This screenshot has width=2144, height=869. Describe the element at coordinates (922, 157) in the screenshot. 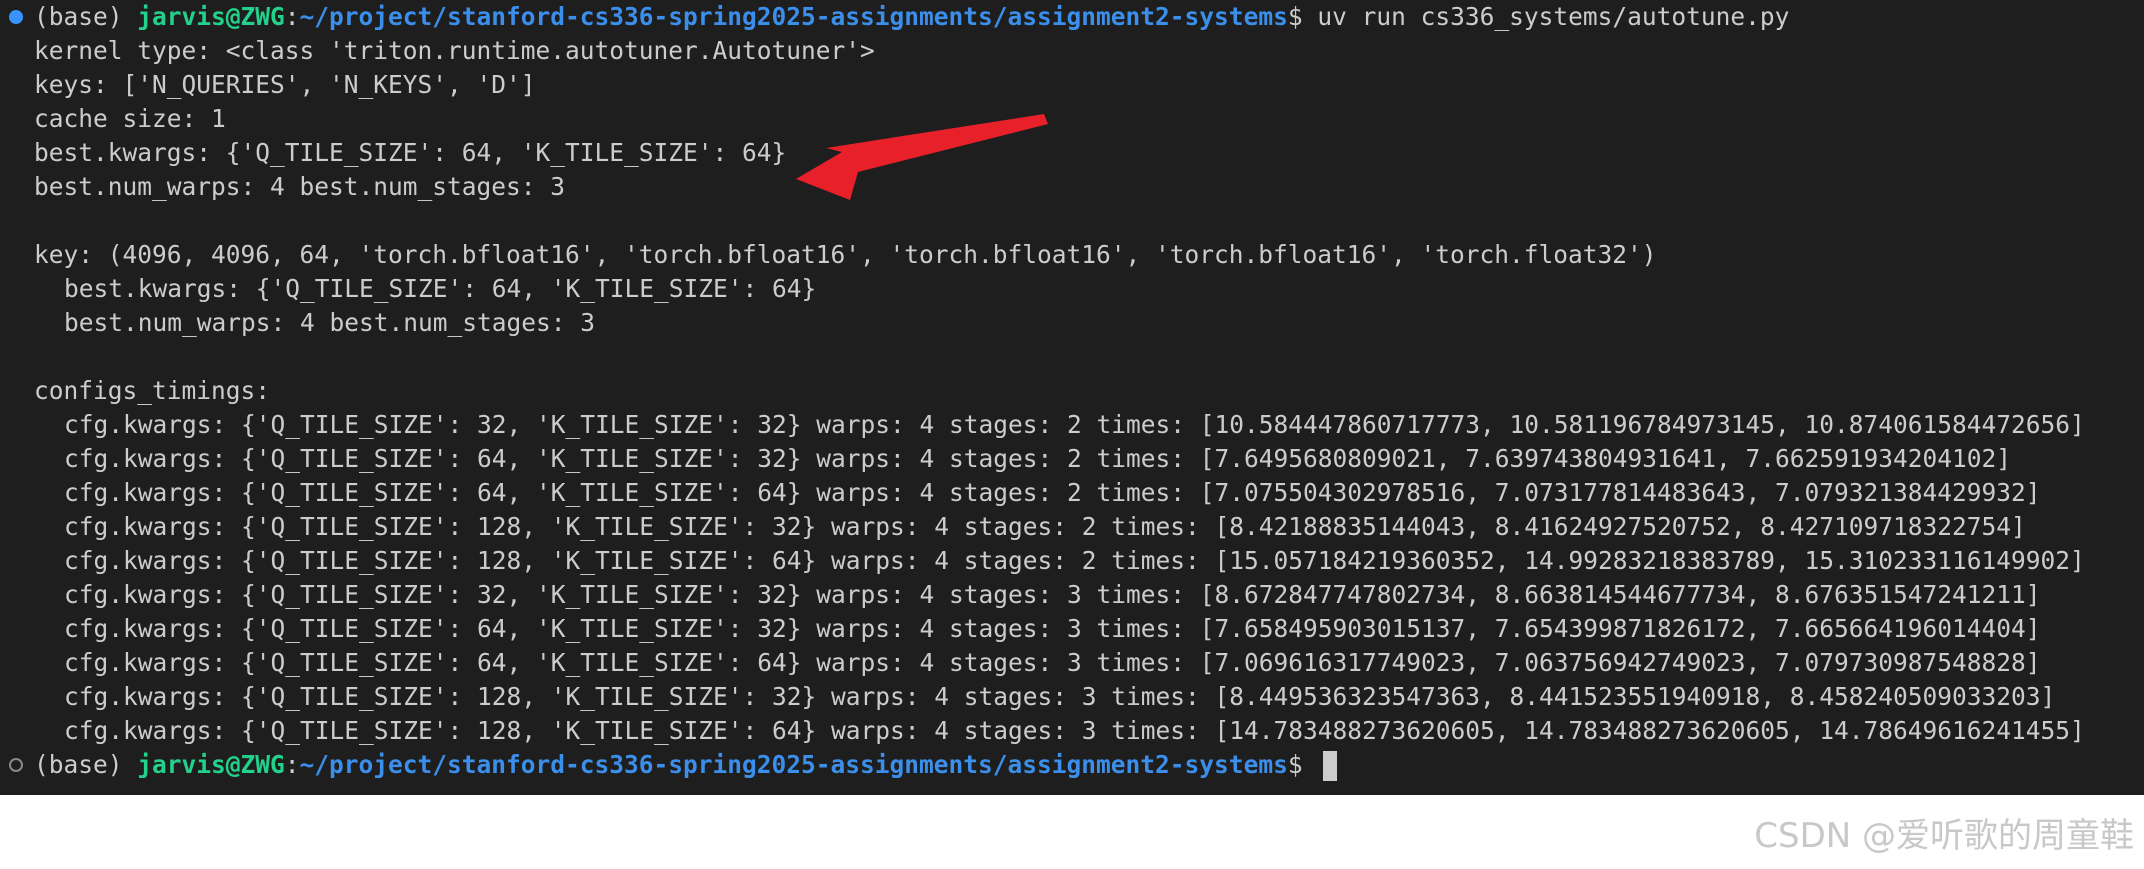

I see `annotation-arrow-icon` at that location.